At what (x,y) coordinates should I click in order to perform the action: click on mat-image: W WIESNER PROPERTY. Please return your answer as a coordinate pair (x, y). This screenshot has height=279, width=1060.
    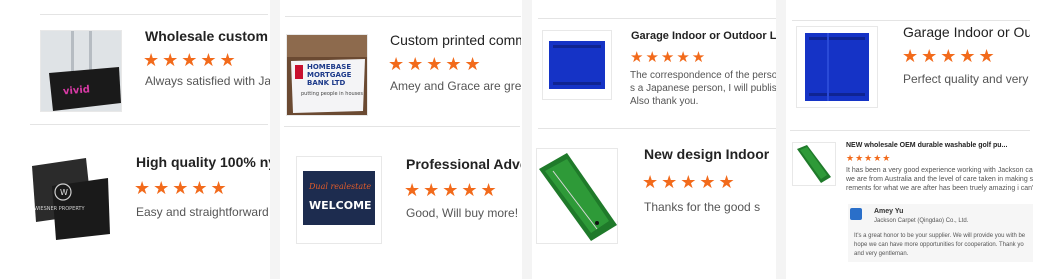
    Looking at the image, I should click on (70, 198).